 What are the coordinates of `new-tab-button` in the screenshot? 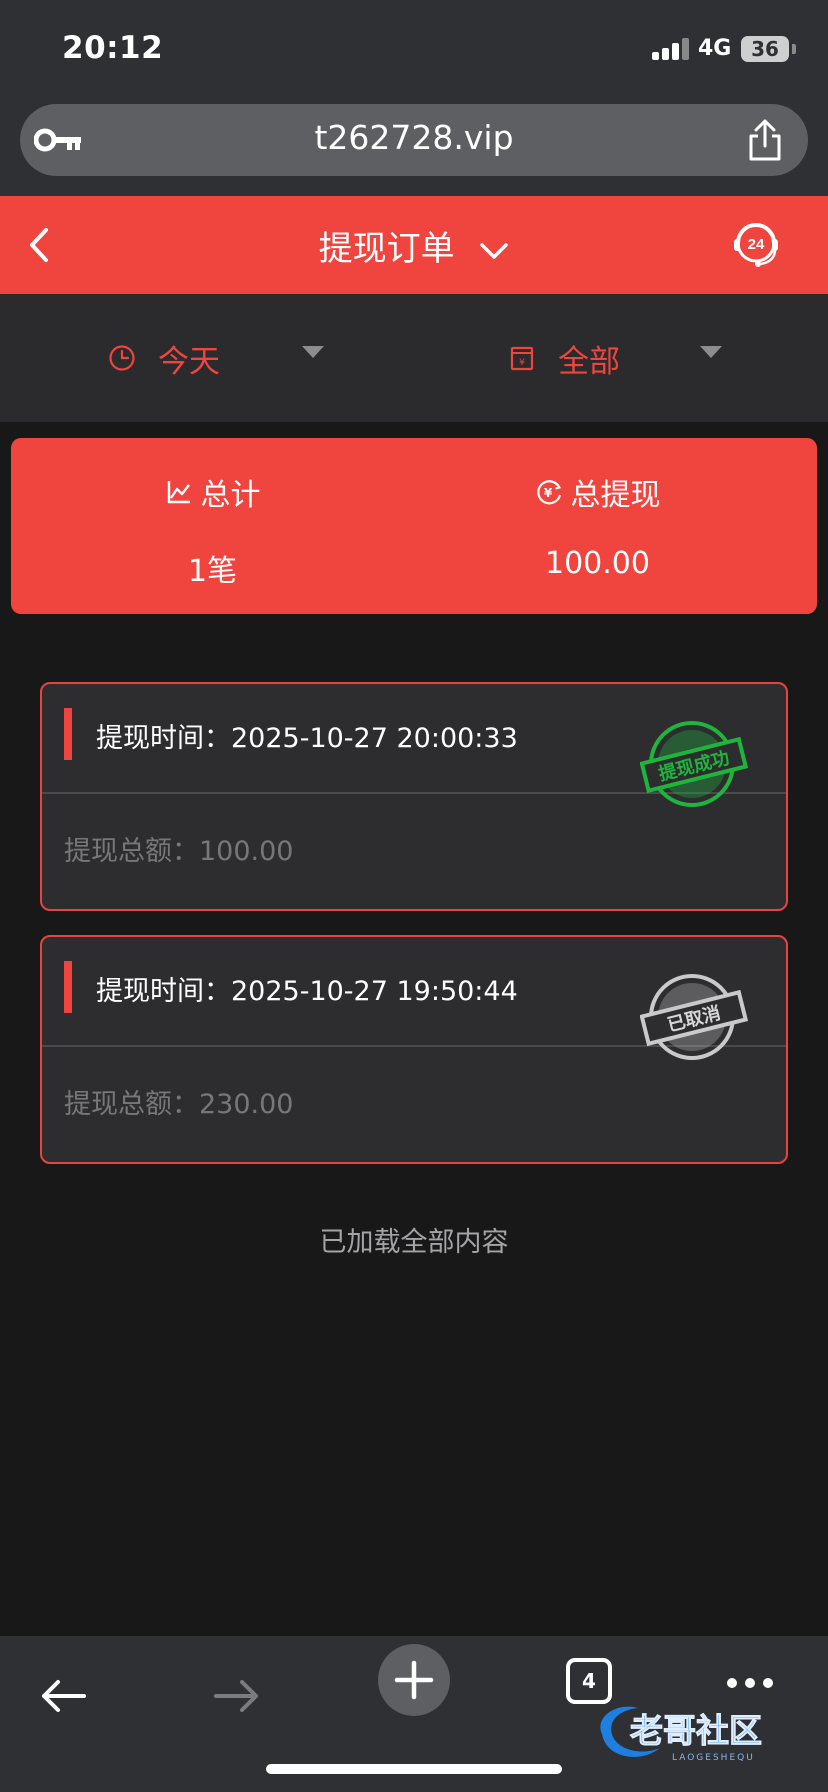 It's located at (414, 1680).